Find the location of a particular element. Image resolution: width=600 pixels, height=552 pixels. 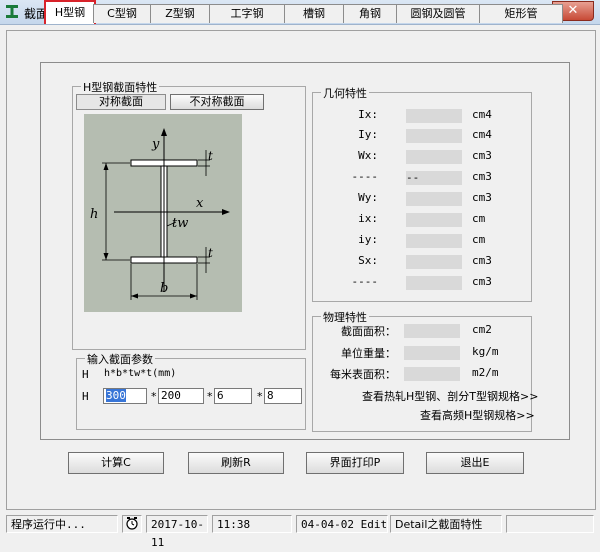

geo-label: Wy: is located at coordinates (368, 197).